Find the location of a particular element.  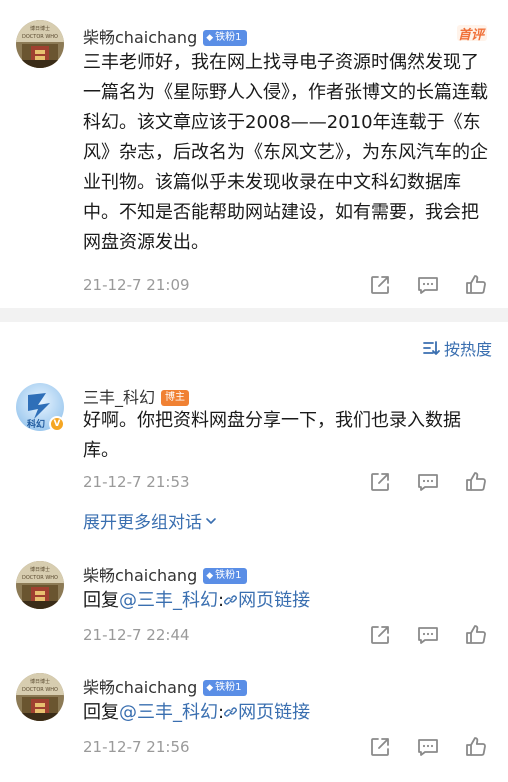

verified-icon: V is located at coordinates (57, 424).